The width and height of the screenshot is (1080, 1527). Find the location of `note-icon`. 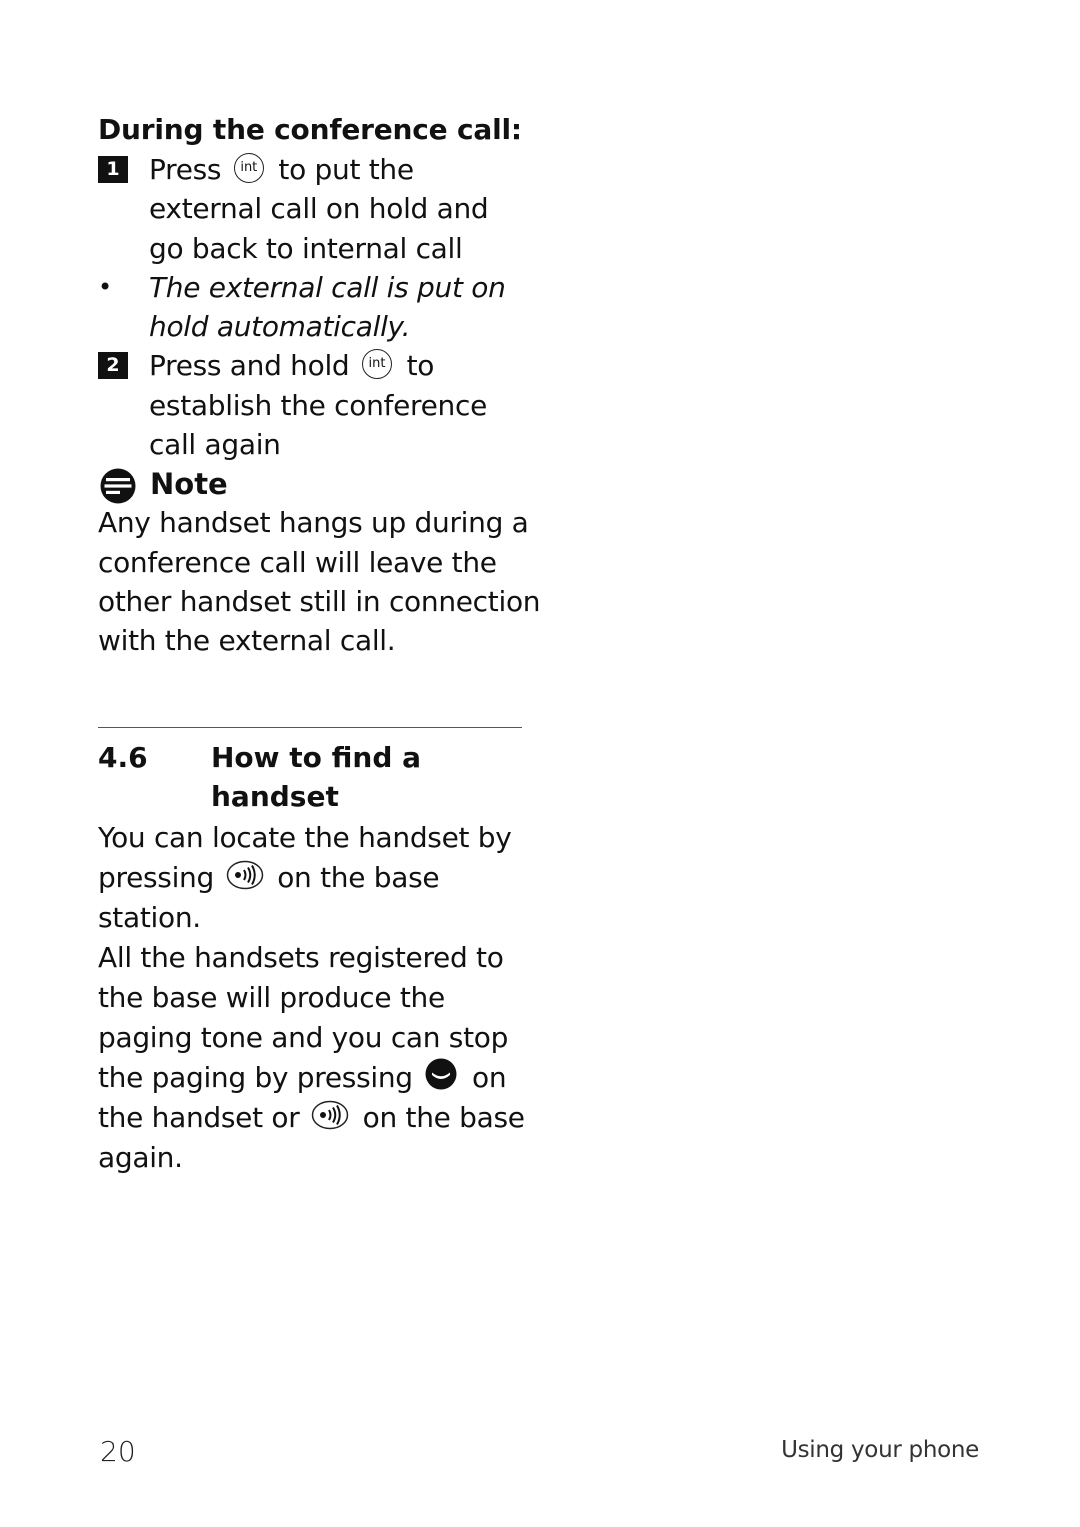

note-icon is located at coordinates (118, 486).